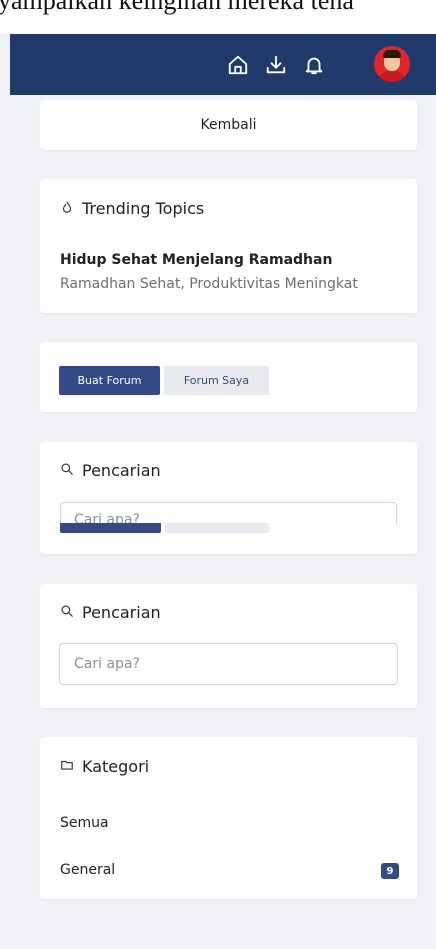 Image resolution: width=436 pixels, height=949 pixels. What do you see at coordinates (223, 64) in the screenshot?
I see `top-navbar` at bounding box center [223, 64].